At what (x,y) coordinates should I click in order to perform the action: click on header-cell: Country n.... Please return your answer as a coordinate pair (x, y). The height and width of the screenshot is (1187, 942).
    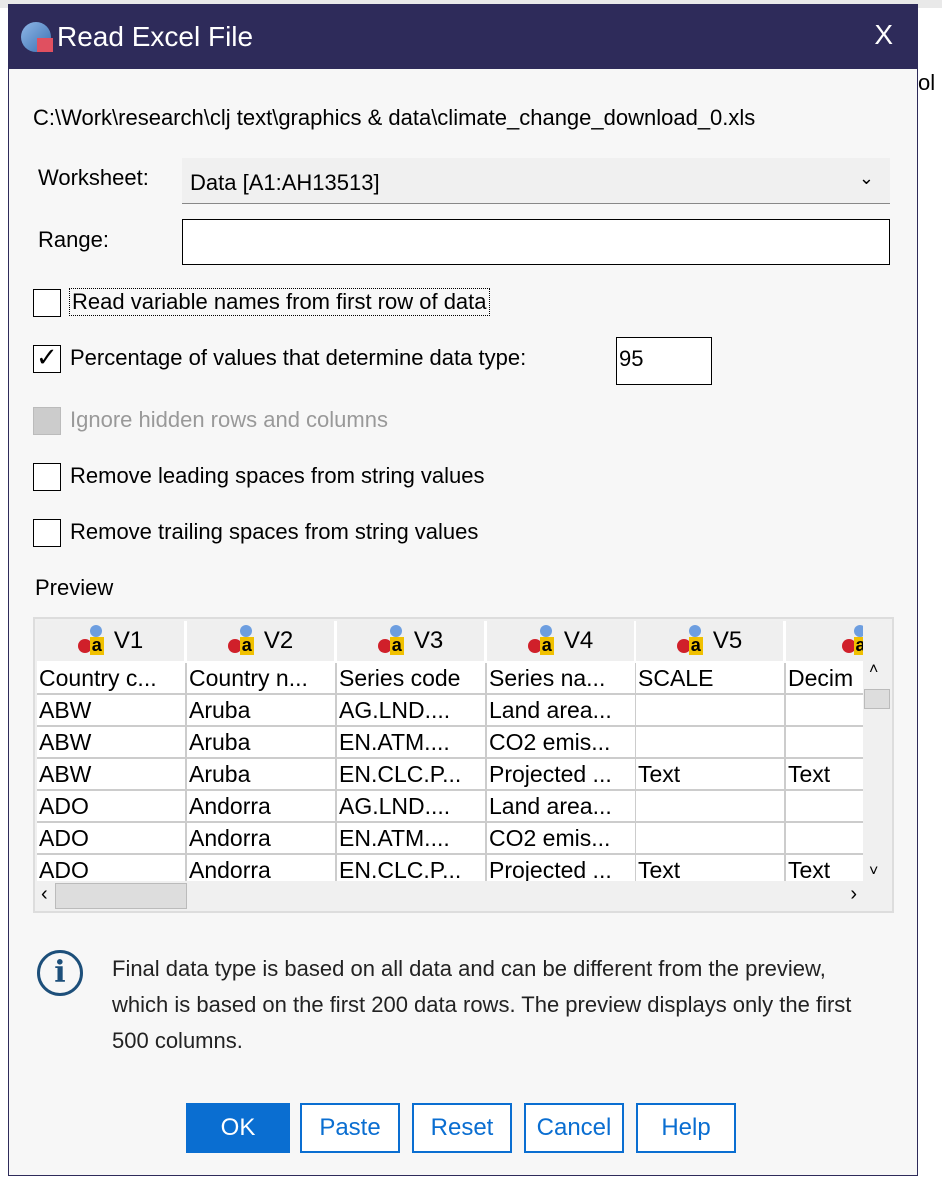
    Looking at the image, I should click on (262, 679).